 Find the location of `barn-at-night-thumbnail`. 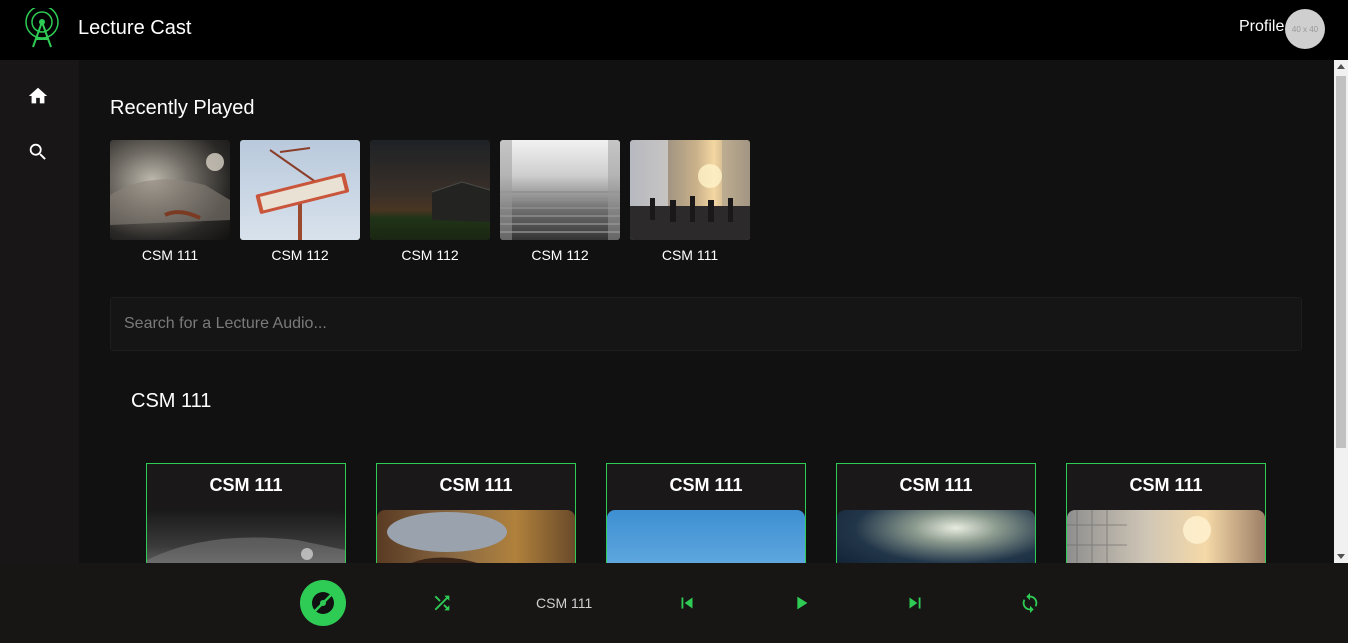

barn-at-night-thumbnail is located at coordinates (430, 190).